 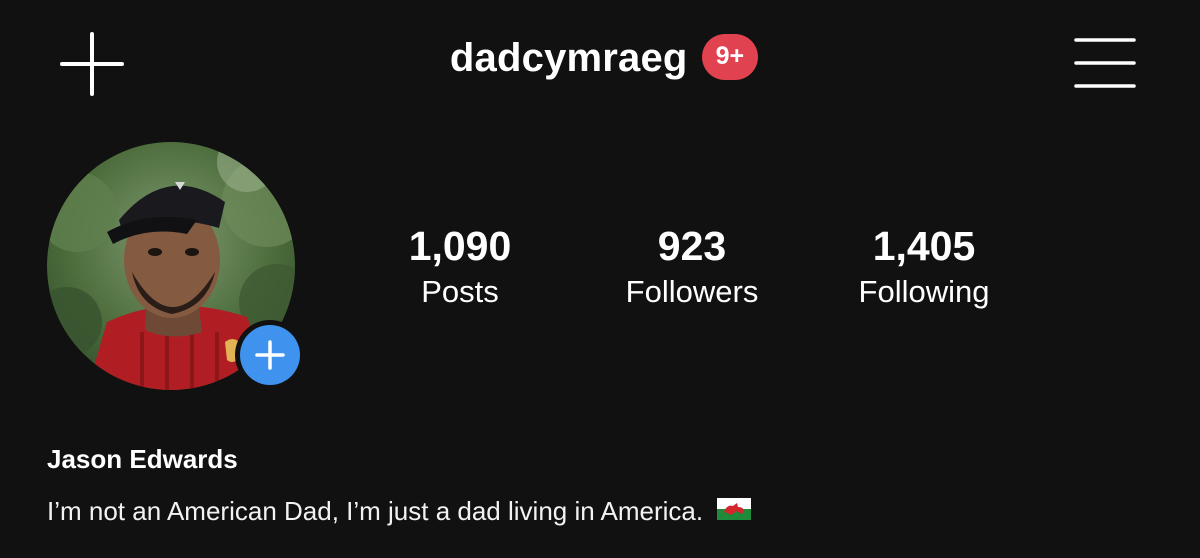 What do you see at coordinates (460, 291) in the screenshot?
I see `posts-label: Posts` at bounding box center [460, 291].